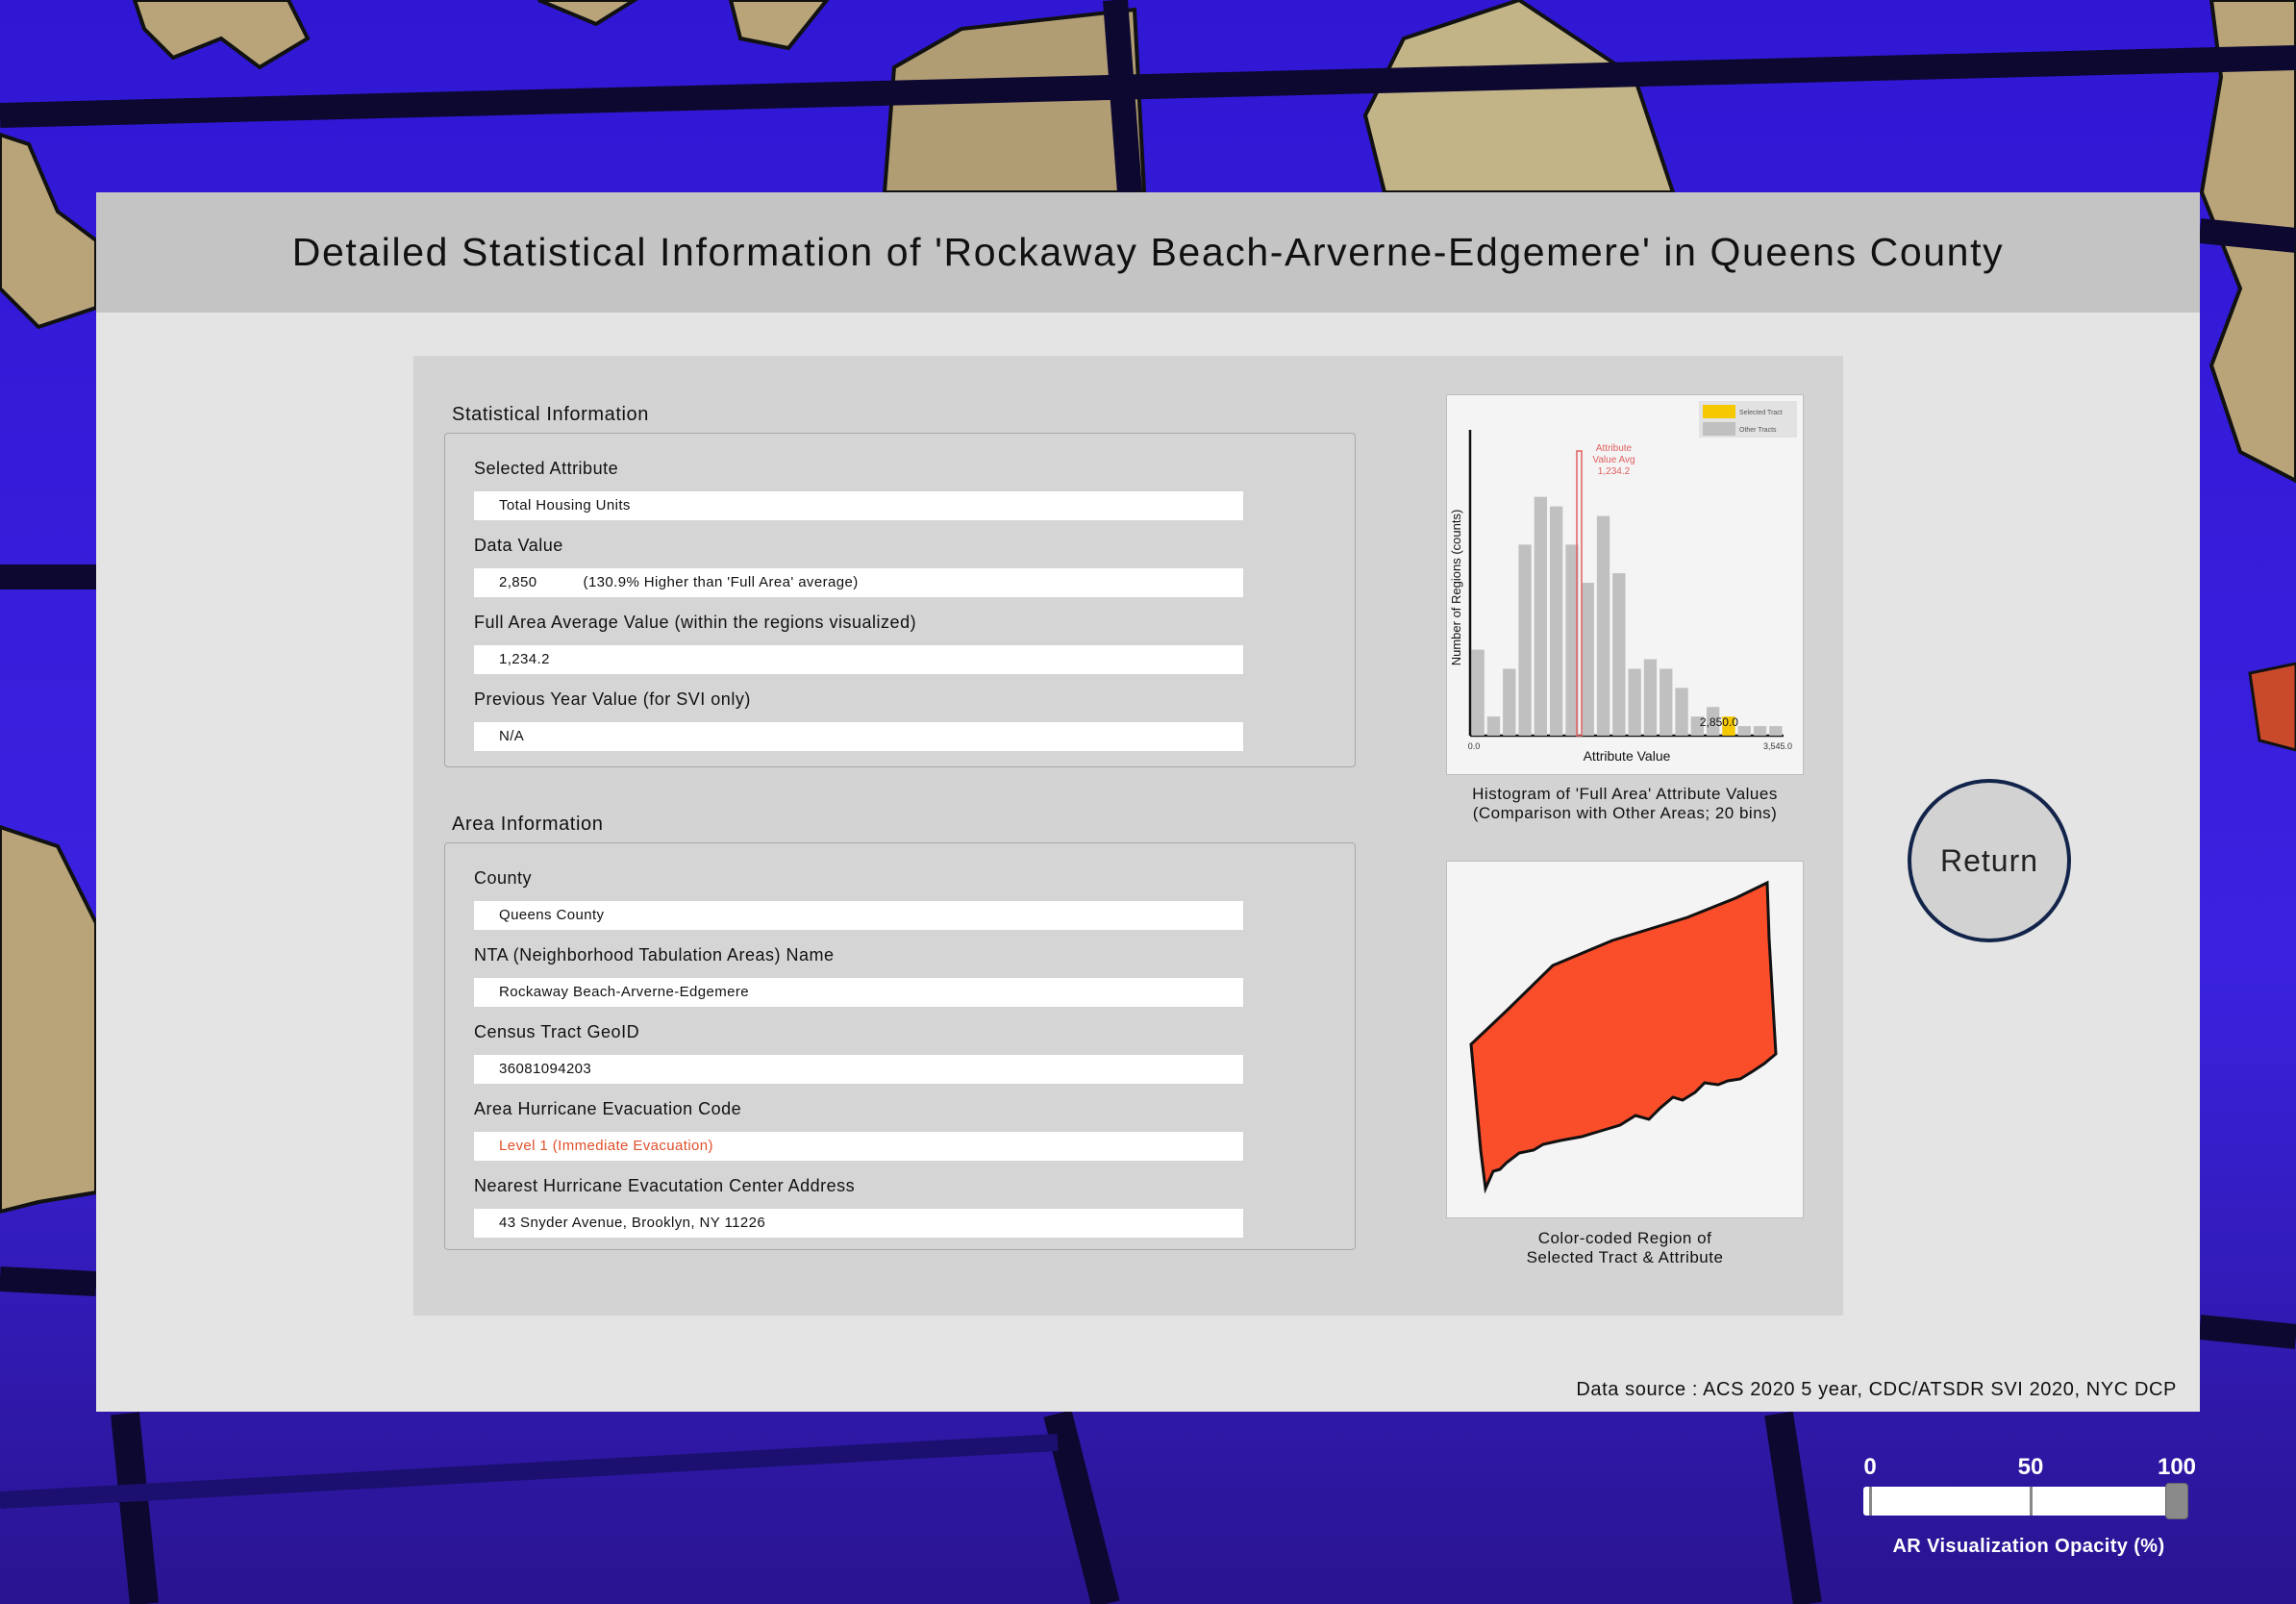  What do you see at coordinates (858, 1223) in the screenshot?
I see `field-value-evacuation-center: 43 Snyder Avenue, Brooklyn, NY 11226` at bounding box center [858, 1223].